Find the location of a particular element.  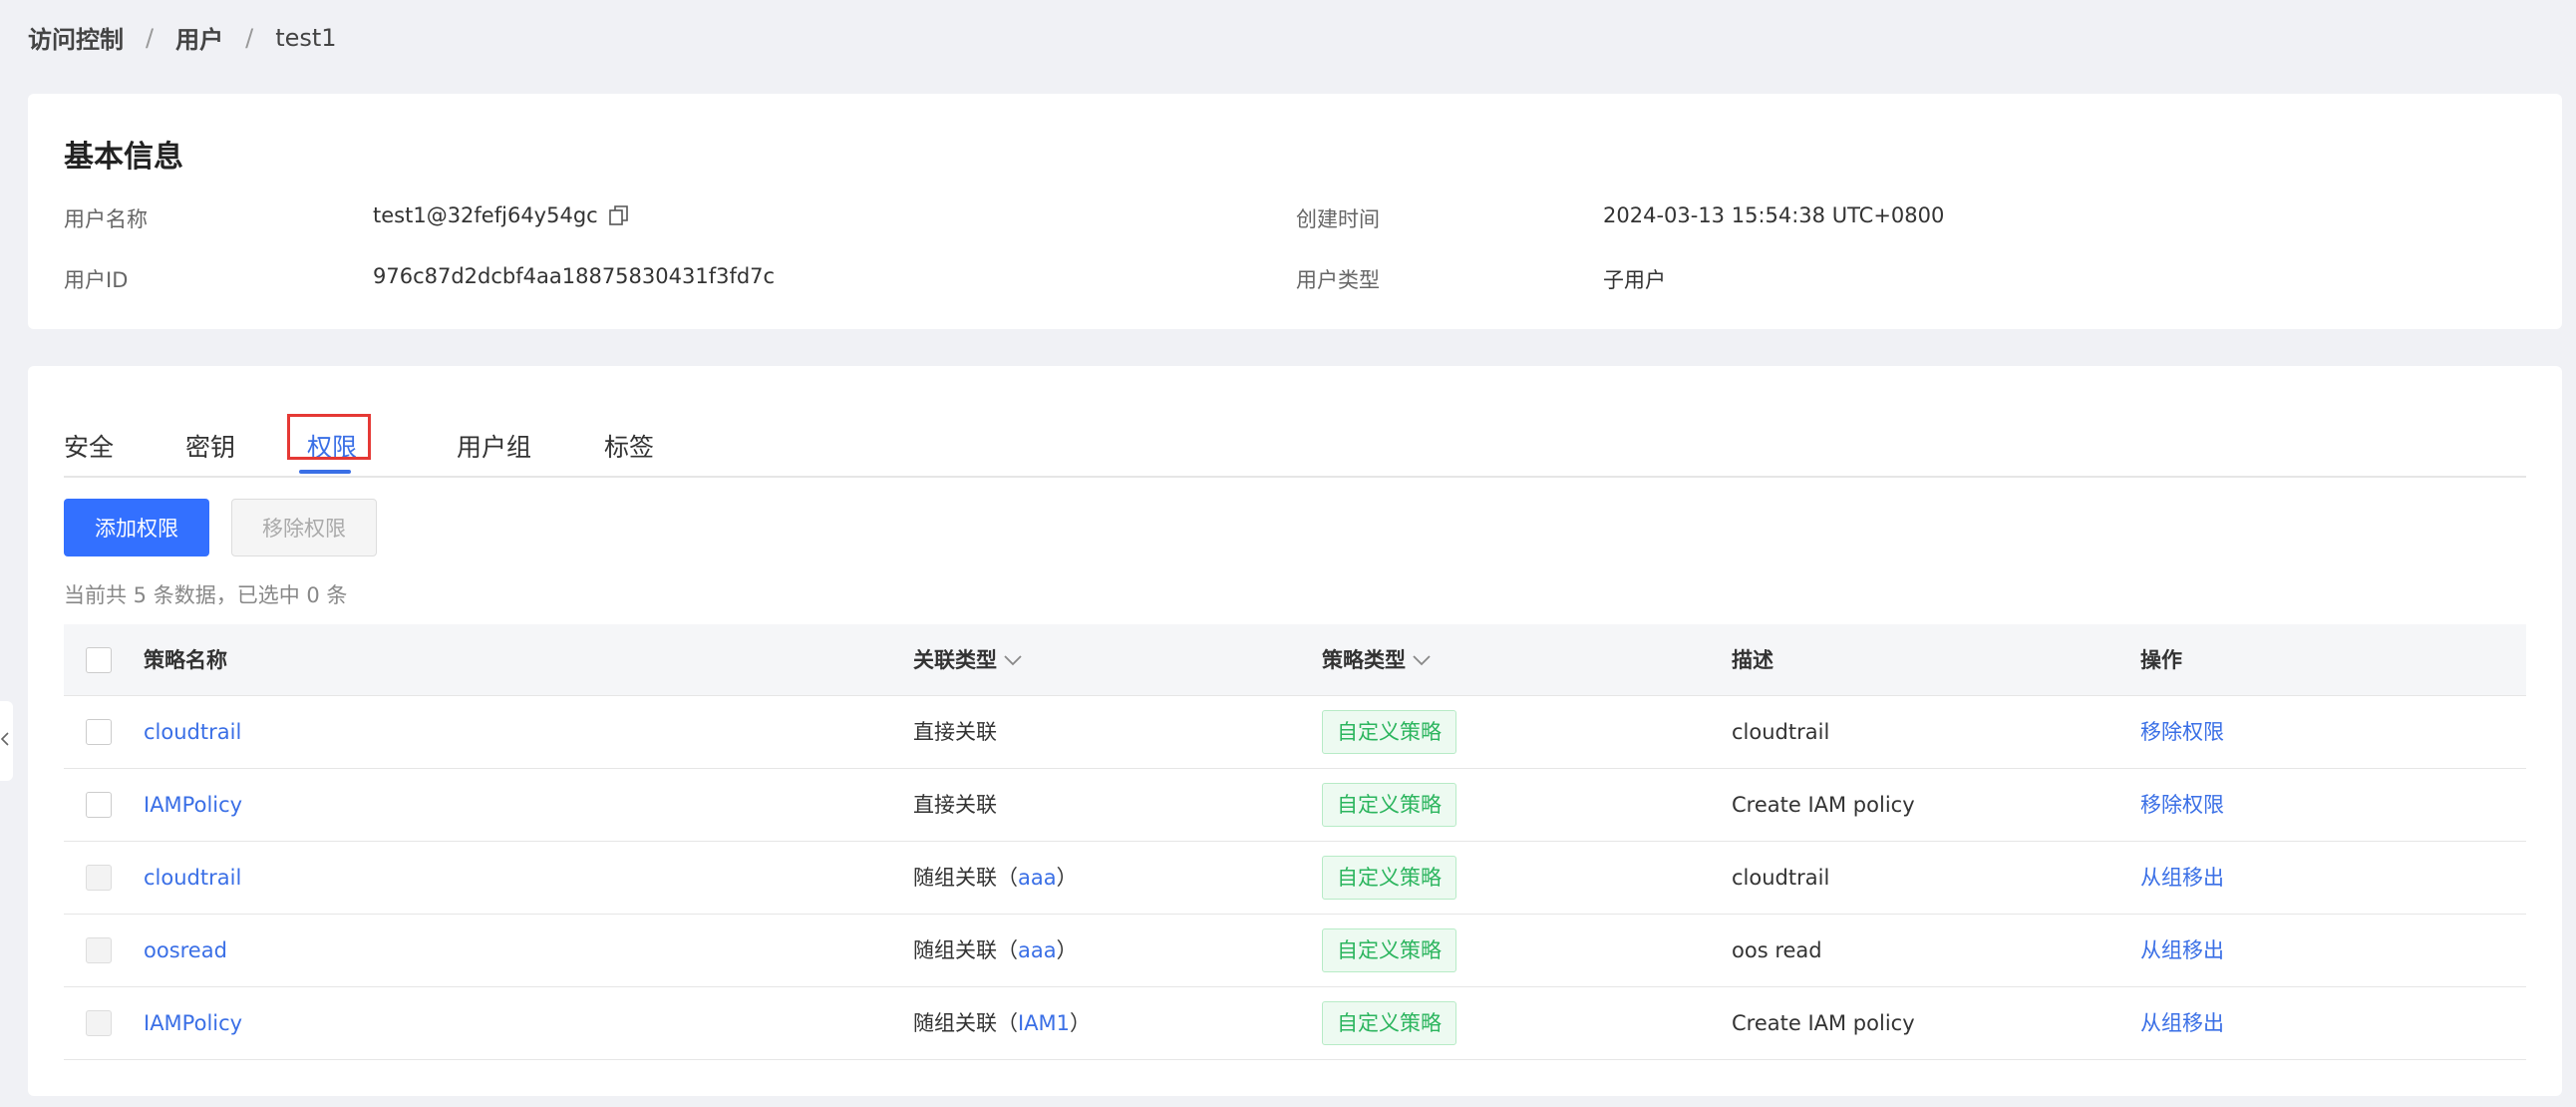

policy-name-link: oosread is located at coordinates (185, 951).